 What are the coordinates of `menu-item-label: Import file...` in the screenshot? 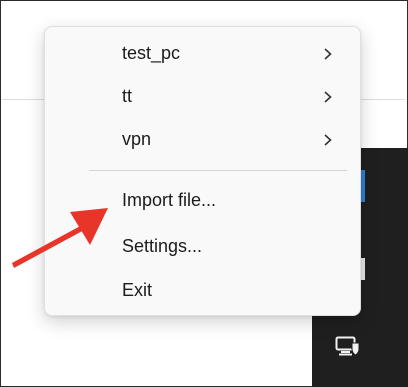 It's located at (169, 200).